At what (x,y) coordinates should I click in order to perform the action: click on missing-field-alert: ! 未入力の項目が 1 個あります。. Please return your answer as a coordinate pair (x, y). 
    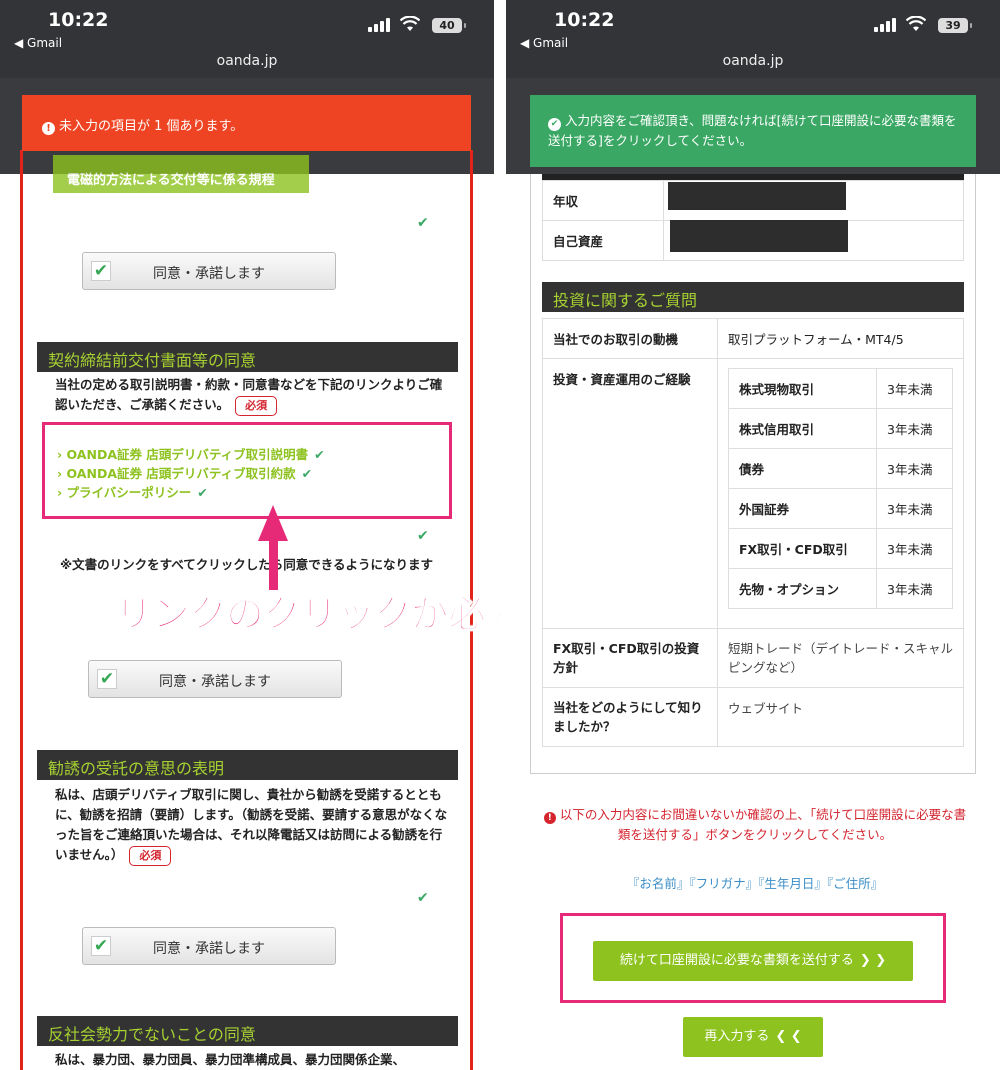
    Looking at the image, I should click on (246, 123).